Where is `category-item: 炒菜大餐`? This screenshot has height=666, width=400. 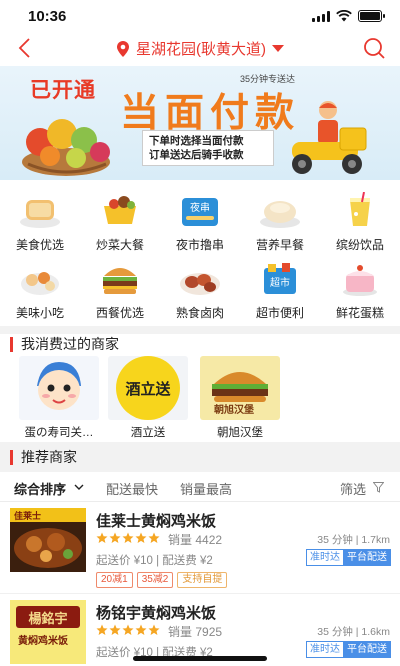 category-item: 炒菜大餐 is located at coordinates (120, 224).